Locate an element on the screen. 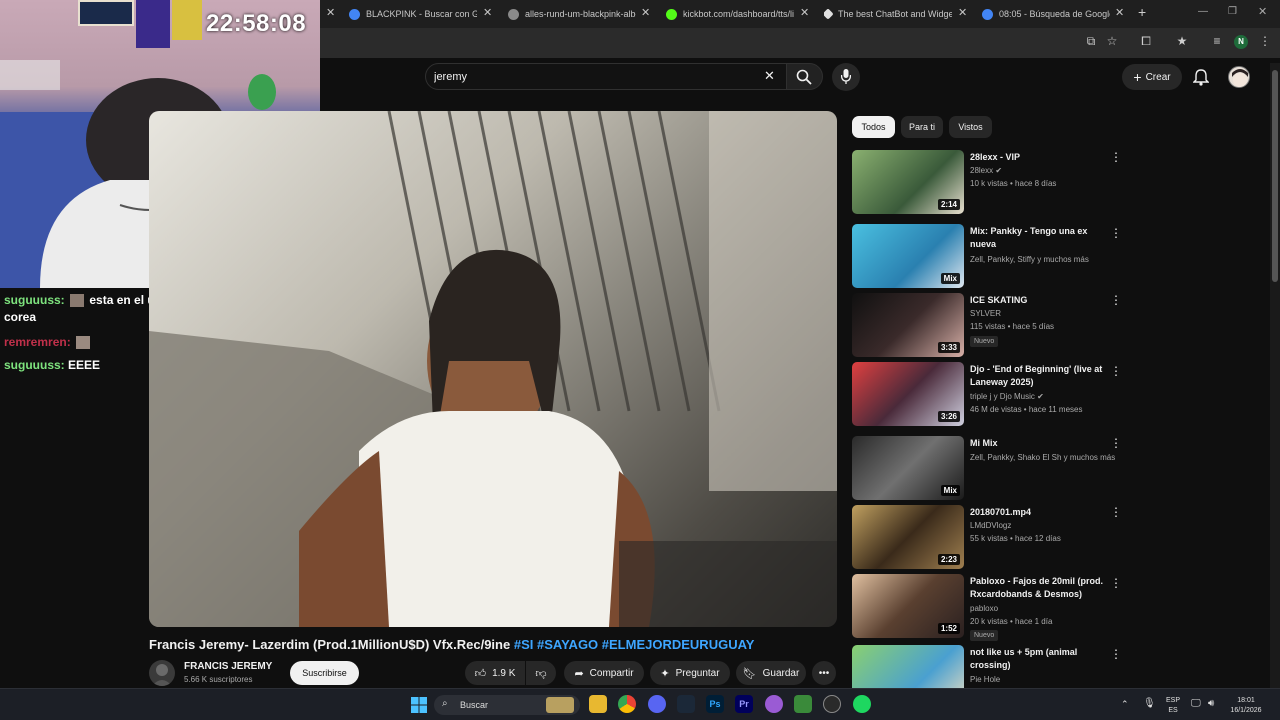 Image resolution: width=1280 pixels, height=720 pixels. extensions-icon: ⧠ is located at coordinates (1146, 41).